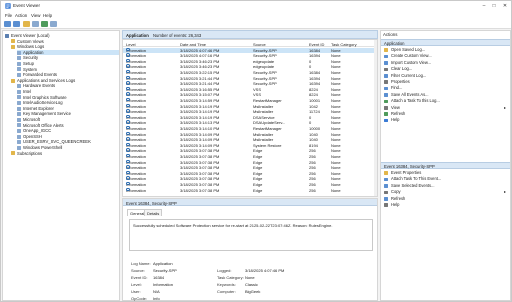  What do you see at coordinates (445, 173) in the screenshot?
I see `action-item: Event Properties` at bounding box center [445, 173].